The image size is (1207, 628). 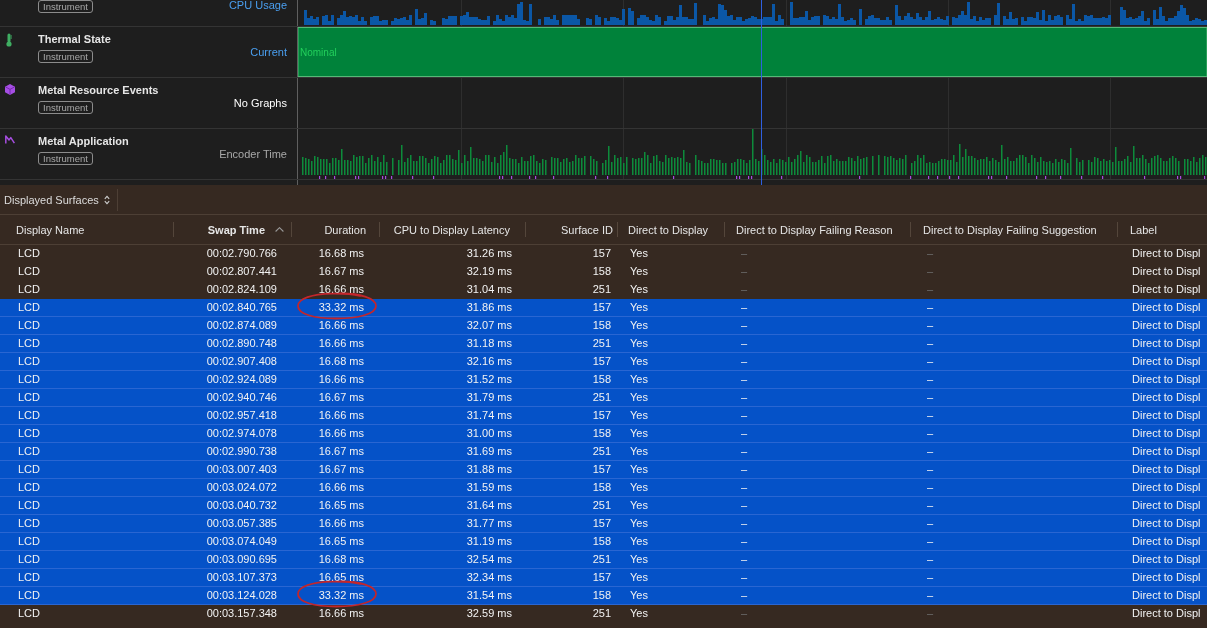 What do you see at coordinates (603, 434) in the screenshot?
I see `table-row: LCD 00:02.974.078 16.66 ms 31.00 ms 158 Yes – – Direct to Displ` at bounding box center [603, 434].